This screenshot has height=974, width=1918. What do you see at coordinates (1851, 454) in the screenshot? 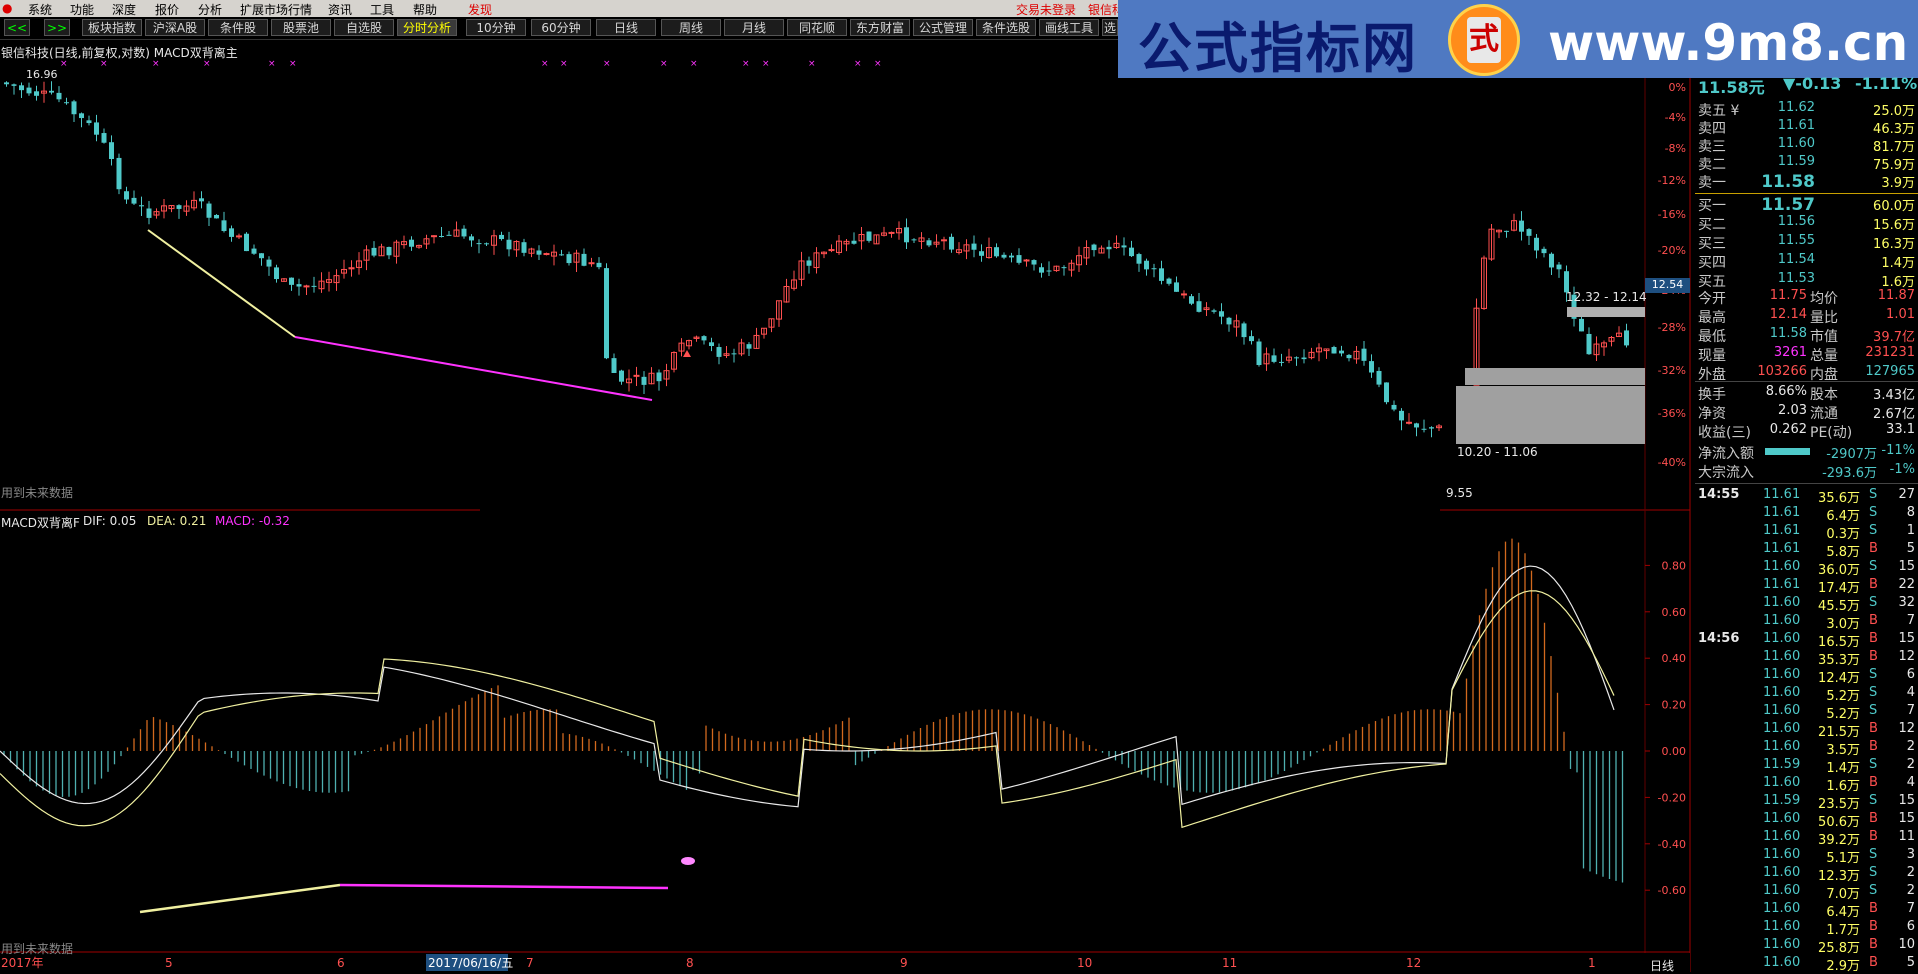
I see `flow-value: -2907万` at bounding box center [1851, 454].